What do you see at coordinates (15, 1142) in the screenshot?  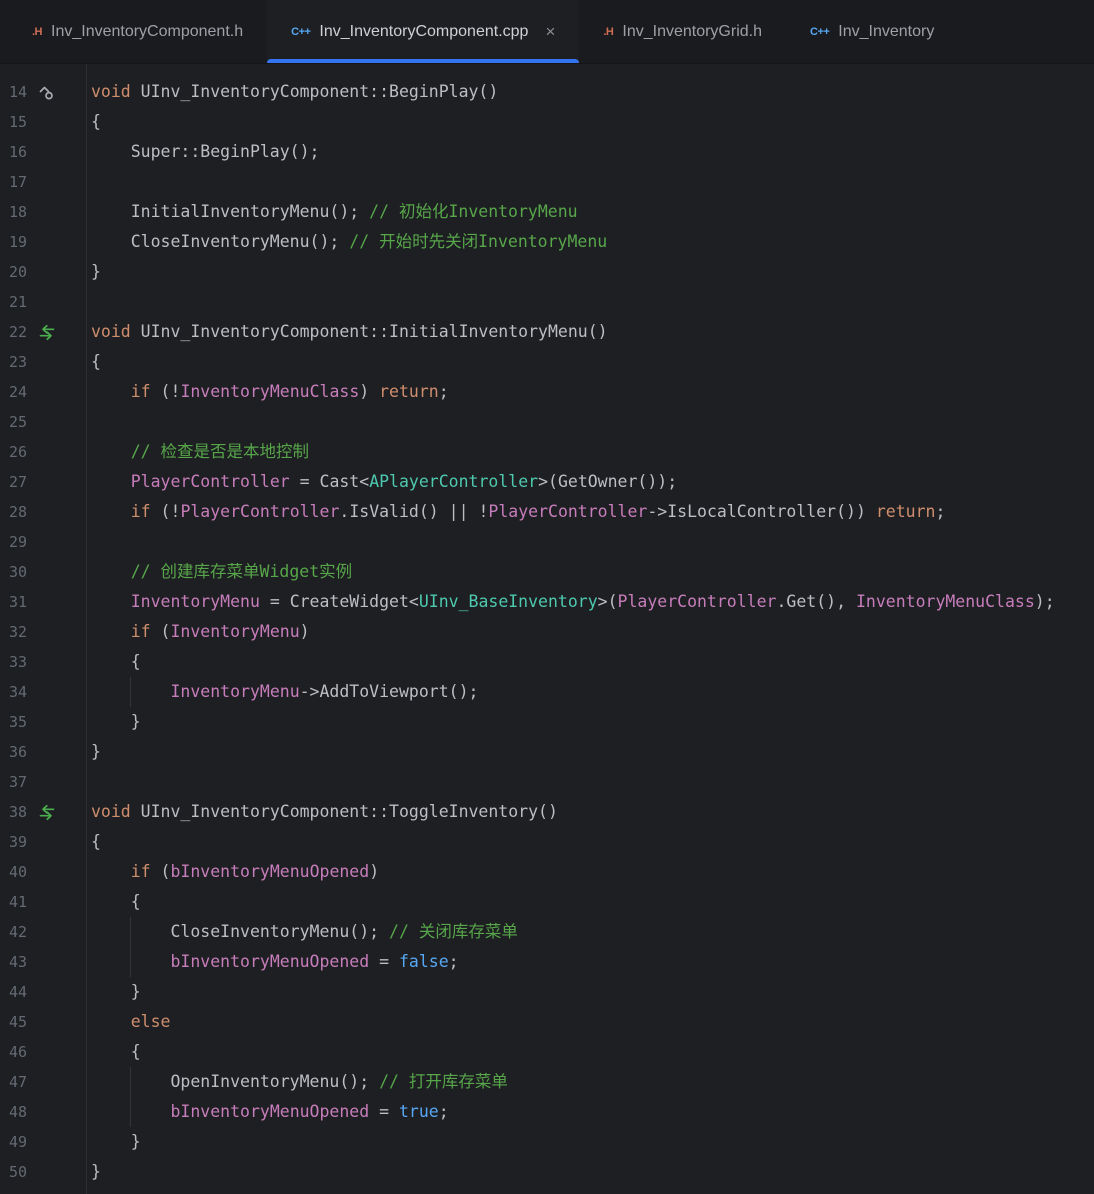 I see `line-number: 49` at bounding box center [15, 1142].